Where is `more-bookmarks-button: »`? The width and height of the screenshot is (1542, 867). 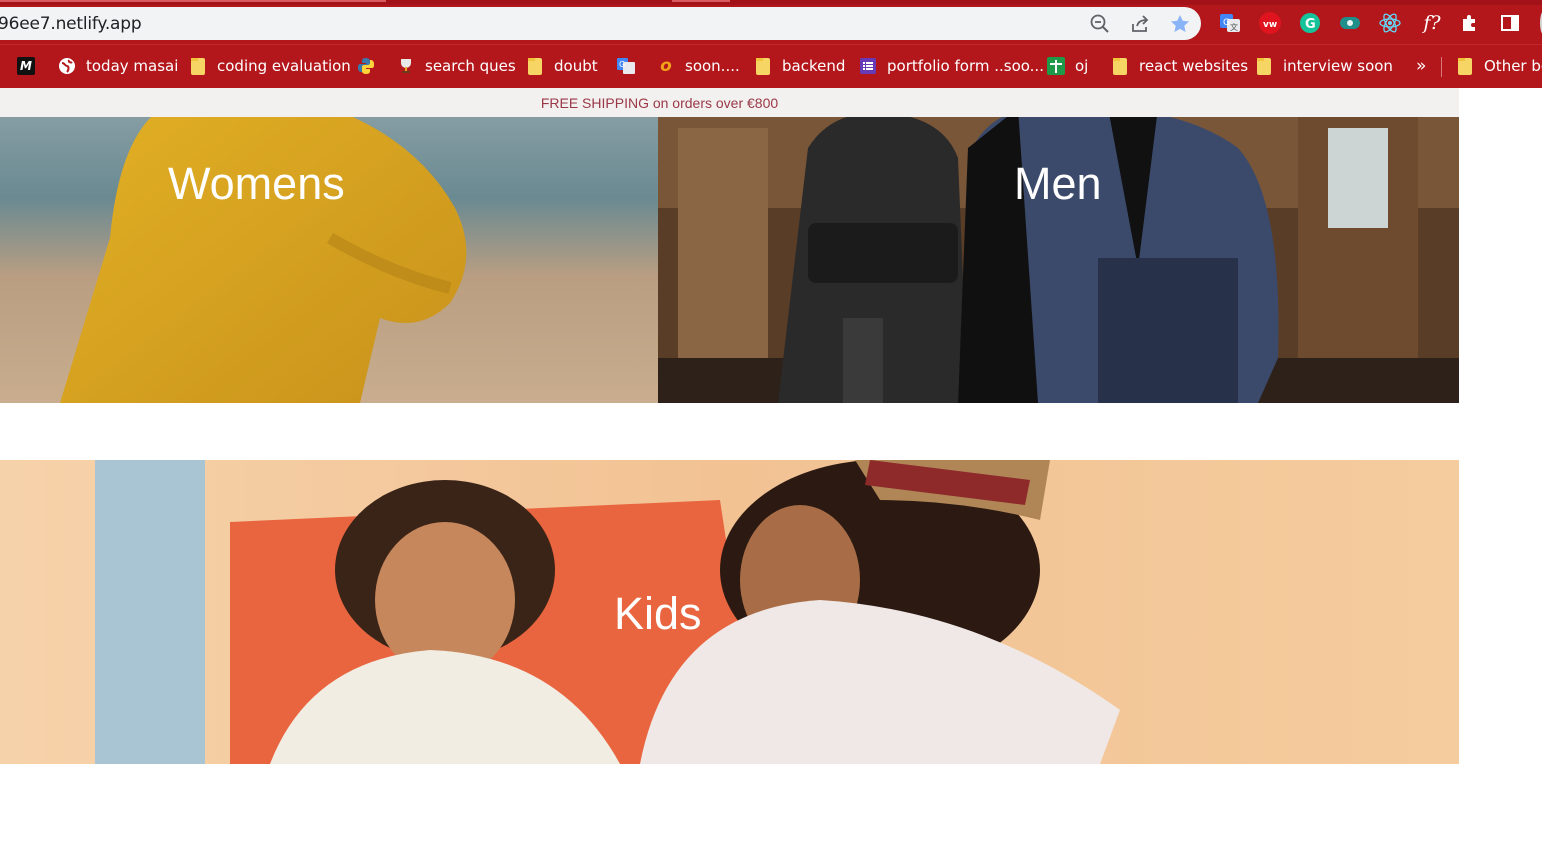 more-bookmarks-button: » is located at coordinates (1421, 66).